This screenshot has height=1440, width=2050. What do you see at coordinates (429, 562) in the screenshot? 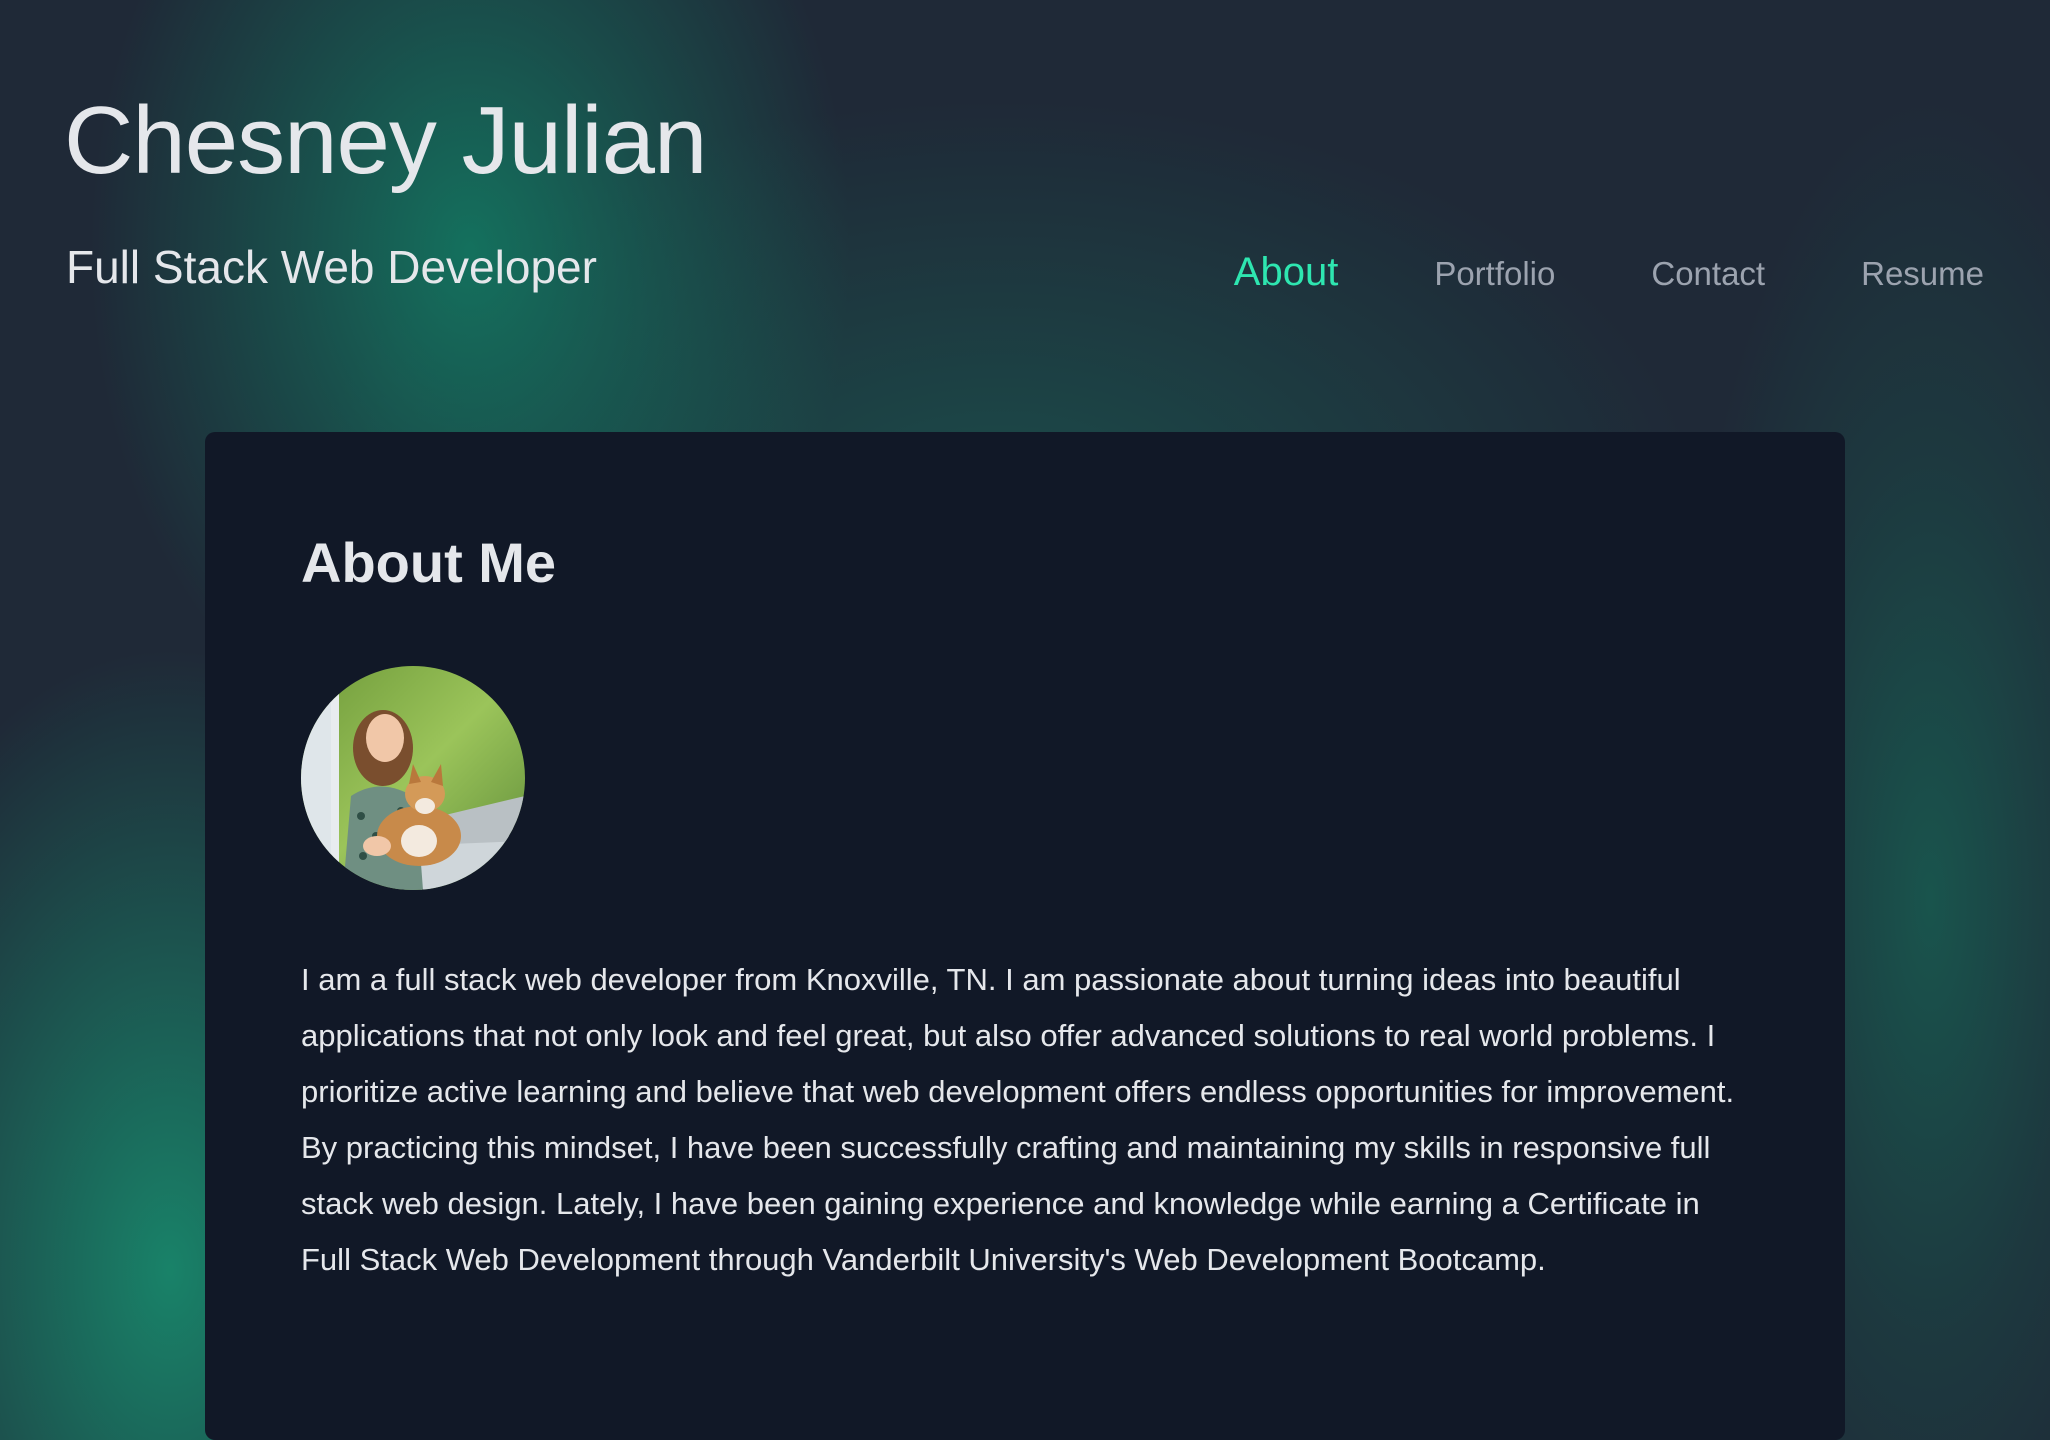
I see `about-heading: About Me` at bounding box center [429, 562].